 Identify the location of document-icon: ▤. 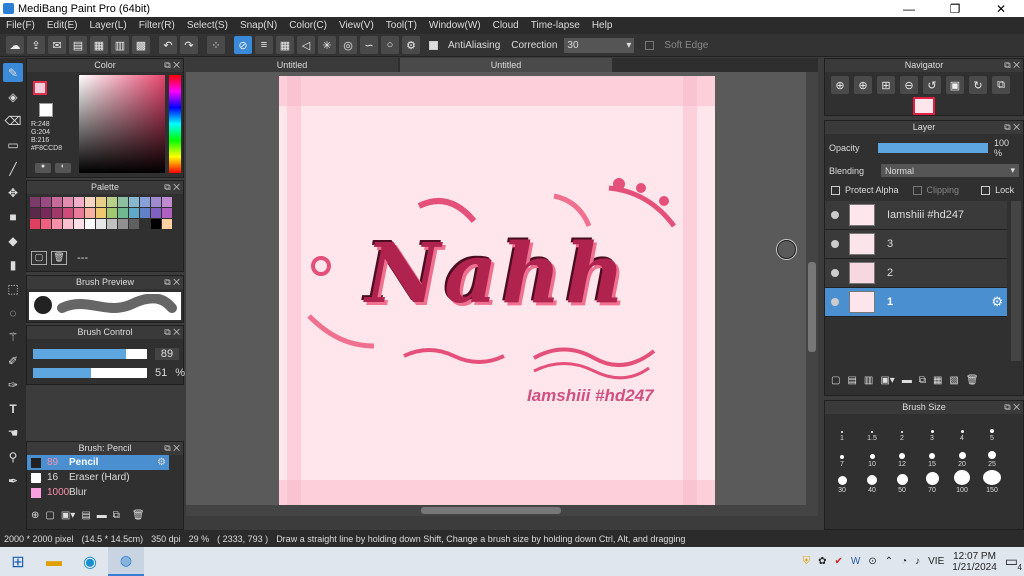
(78, 45).